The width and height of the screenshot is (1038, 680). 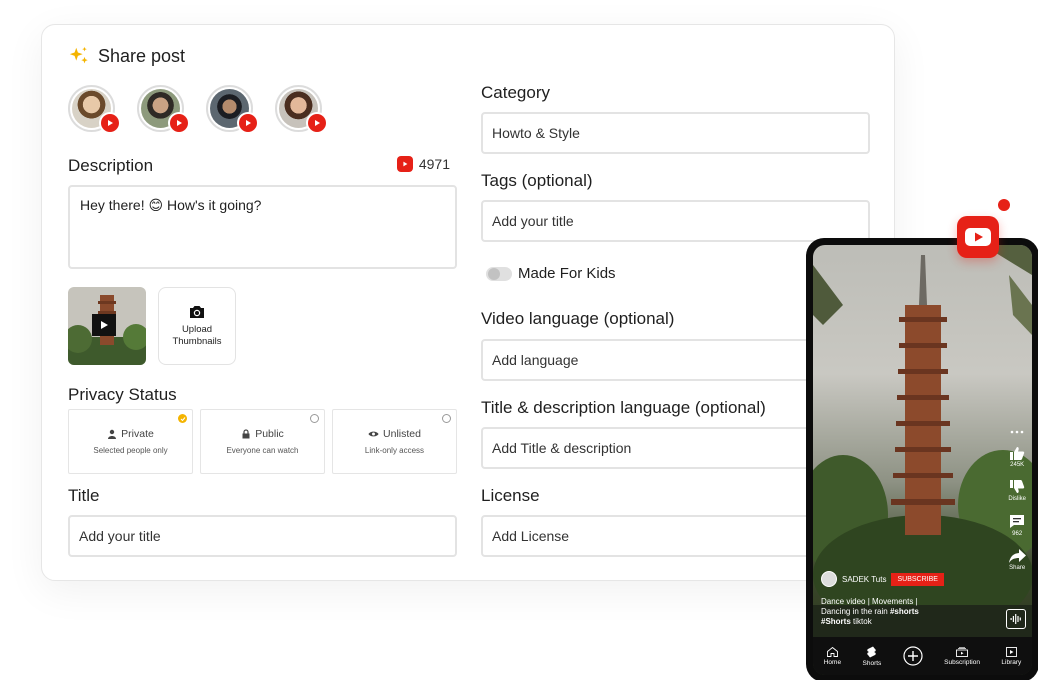 I want to click on toggle-knob, so click(x=494, y=273).